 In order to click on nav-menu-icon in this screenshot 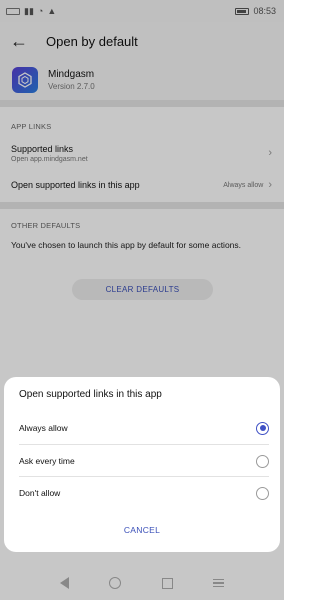, I will do `click(218, 583)`.